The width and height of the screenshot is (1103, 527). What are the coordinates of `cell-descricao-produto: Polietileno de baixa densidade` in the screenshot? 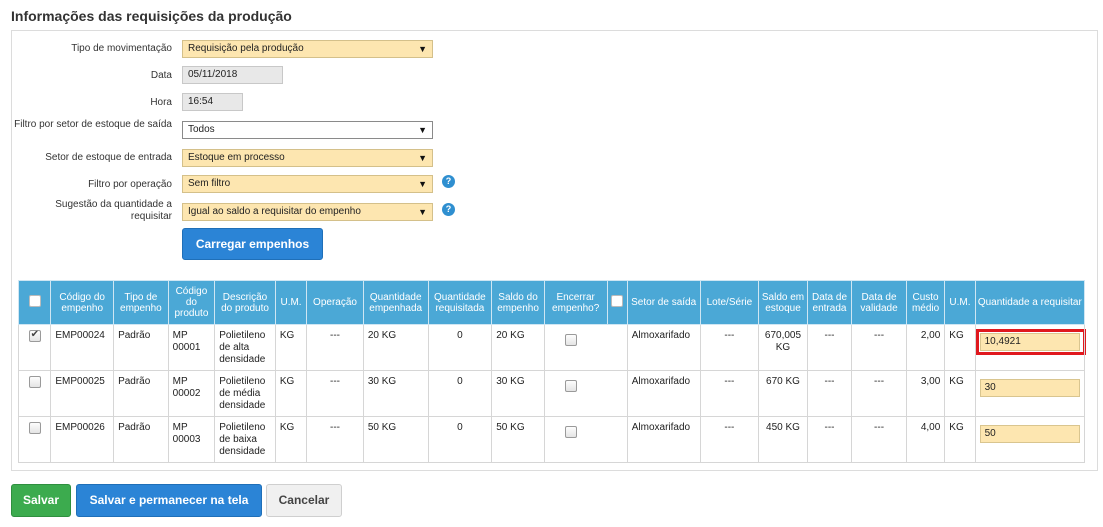 It's located at (245, 439).